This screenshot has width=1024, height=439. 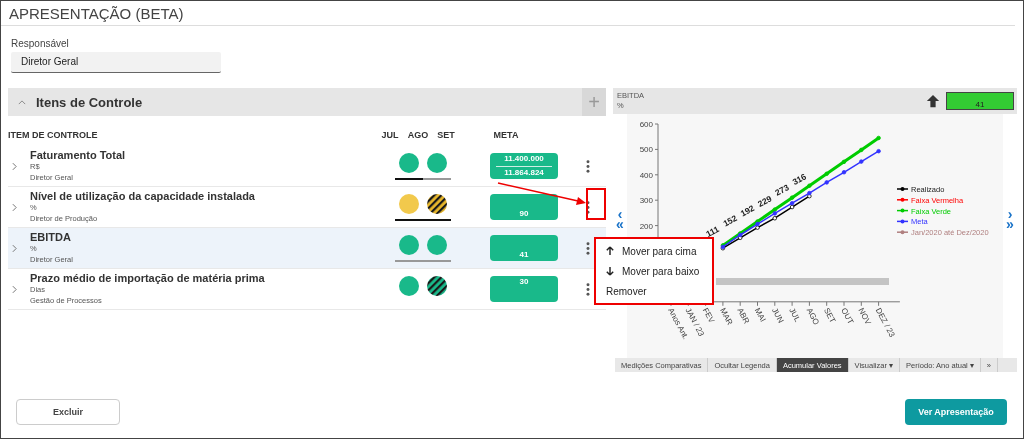 I want to click on item-name: Faturamento Total, so click(x=78, y=155).